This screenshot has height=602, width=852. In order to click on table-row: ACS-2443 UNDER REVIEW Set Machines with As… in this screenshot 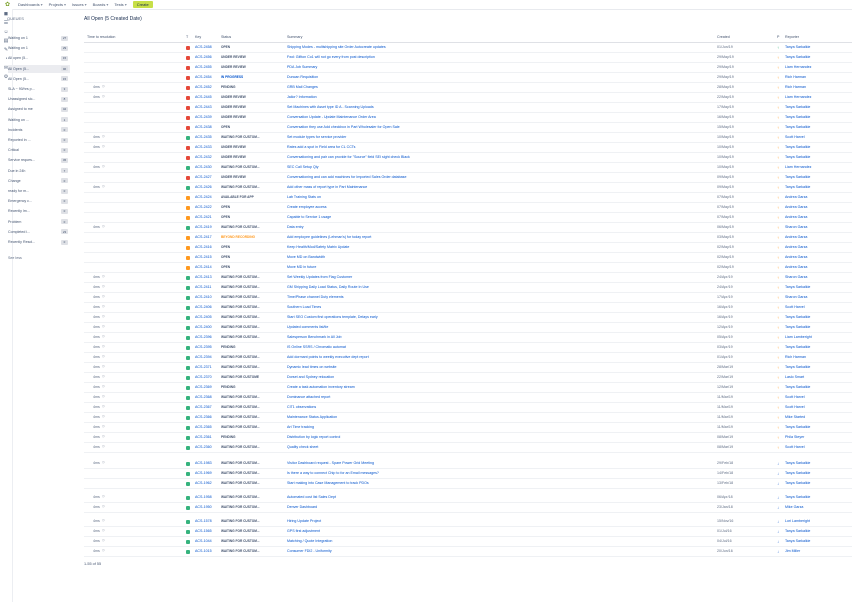, I will do `click(468, 108)`.